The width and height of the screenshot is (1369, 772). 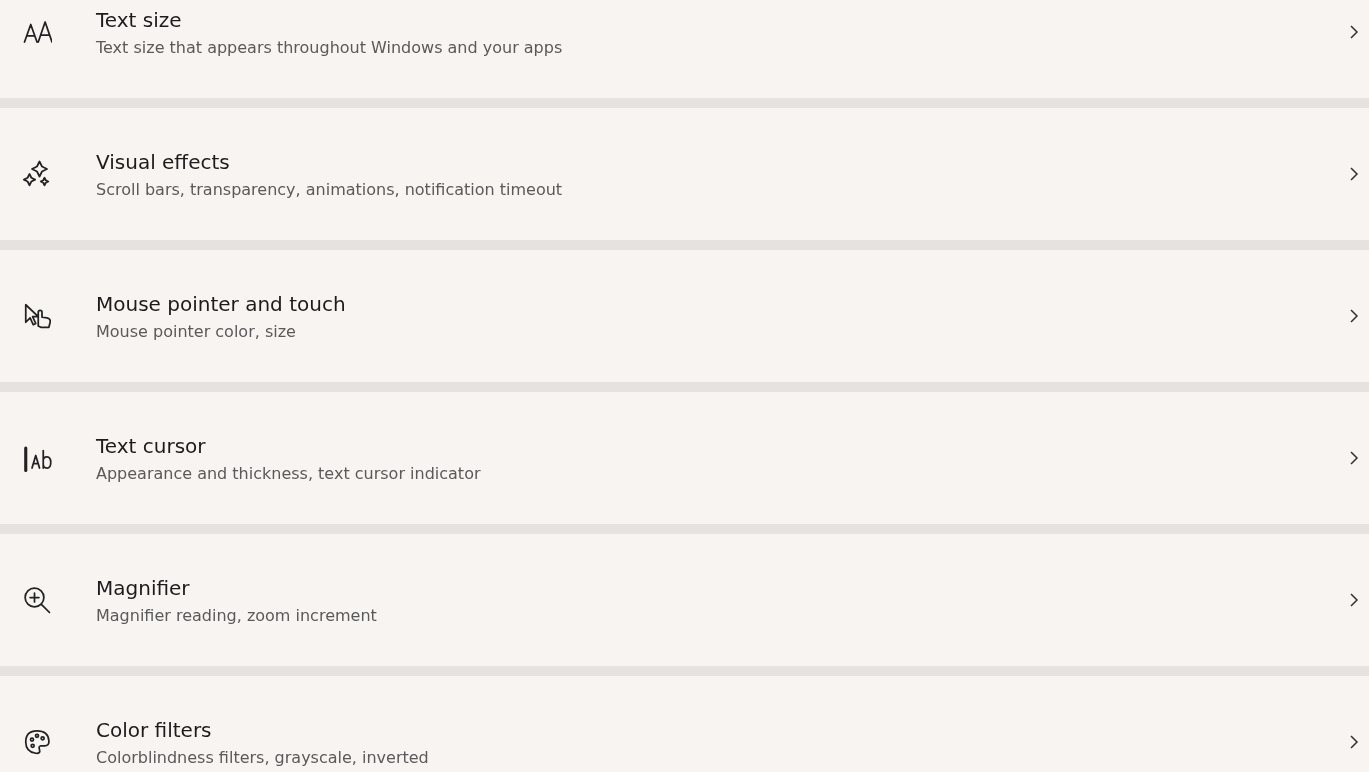 I want to click on setting-description: Appearance and thickness, text cursor indicator, so click(x=289, y=473).